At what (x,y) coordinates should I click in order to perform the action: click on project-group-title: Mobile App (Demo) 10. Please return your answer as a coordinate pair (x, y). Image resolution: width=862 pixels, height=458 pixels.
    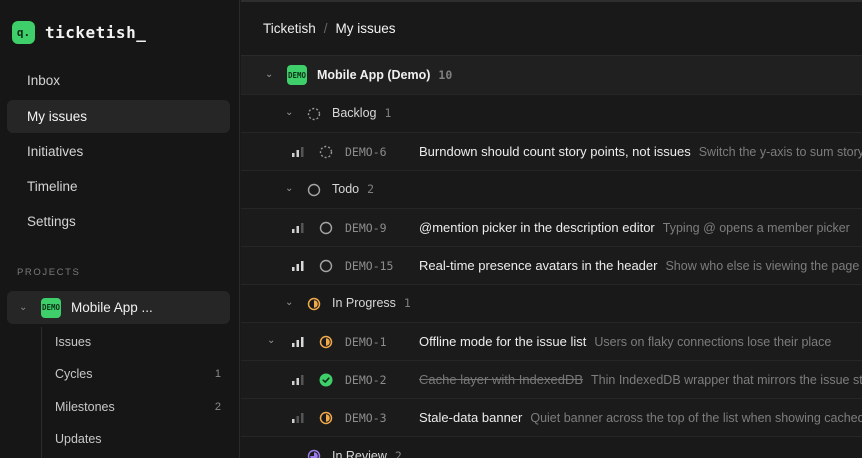
    Looking at the image, I should click on (384, 75).